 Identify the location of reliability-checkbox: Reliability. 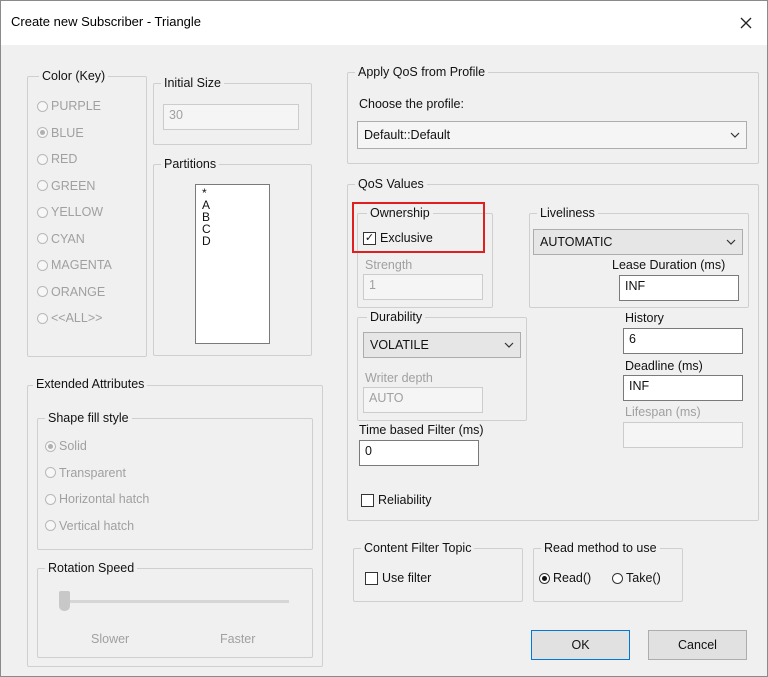
(396, 500).